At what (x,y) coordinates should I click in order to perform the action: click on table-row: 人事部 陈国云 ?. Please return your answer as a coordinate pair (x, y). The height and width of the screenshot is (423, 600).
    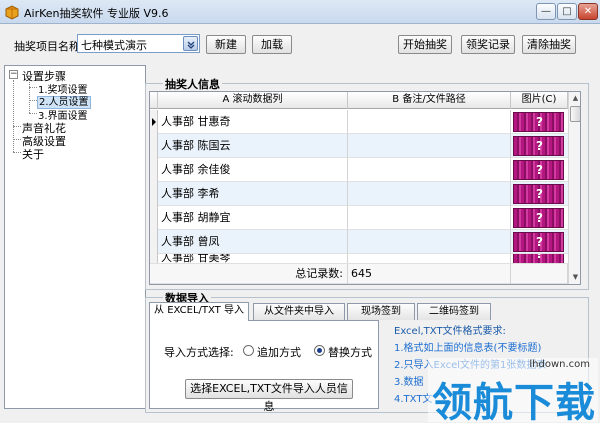
    Looking at the image, I should click on (359, 146).